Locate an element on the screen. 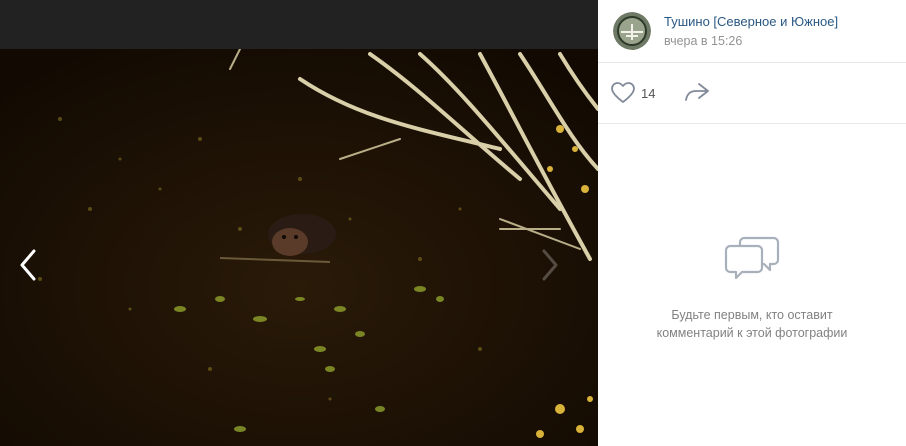 The image size is (906, 446). like-button: 14 is located at coordinates (633, 93).